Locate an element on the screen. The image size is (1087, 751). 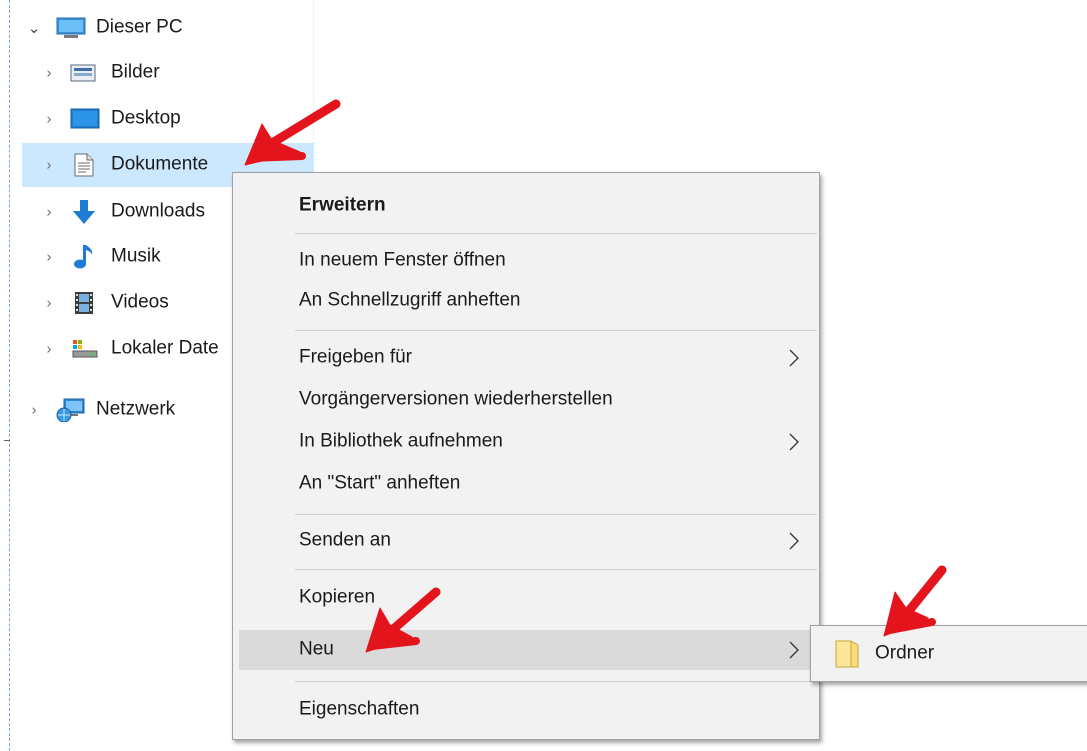
menu-item-in-neuem-fenster-oeffnen: In neuem Fenster öffnen is located at coordinates (526, 261).